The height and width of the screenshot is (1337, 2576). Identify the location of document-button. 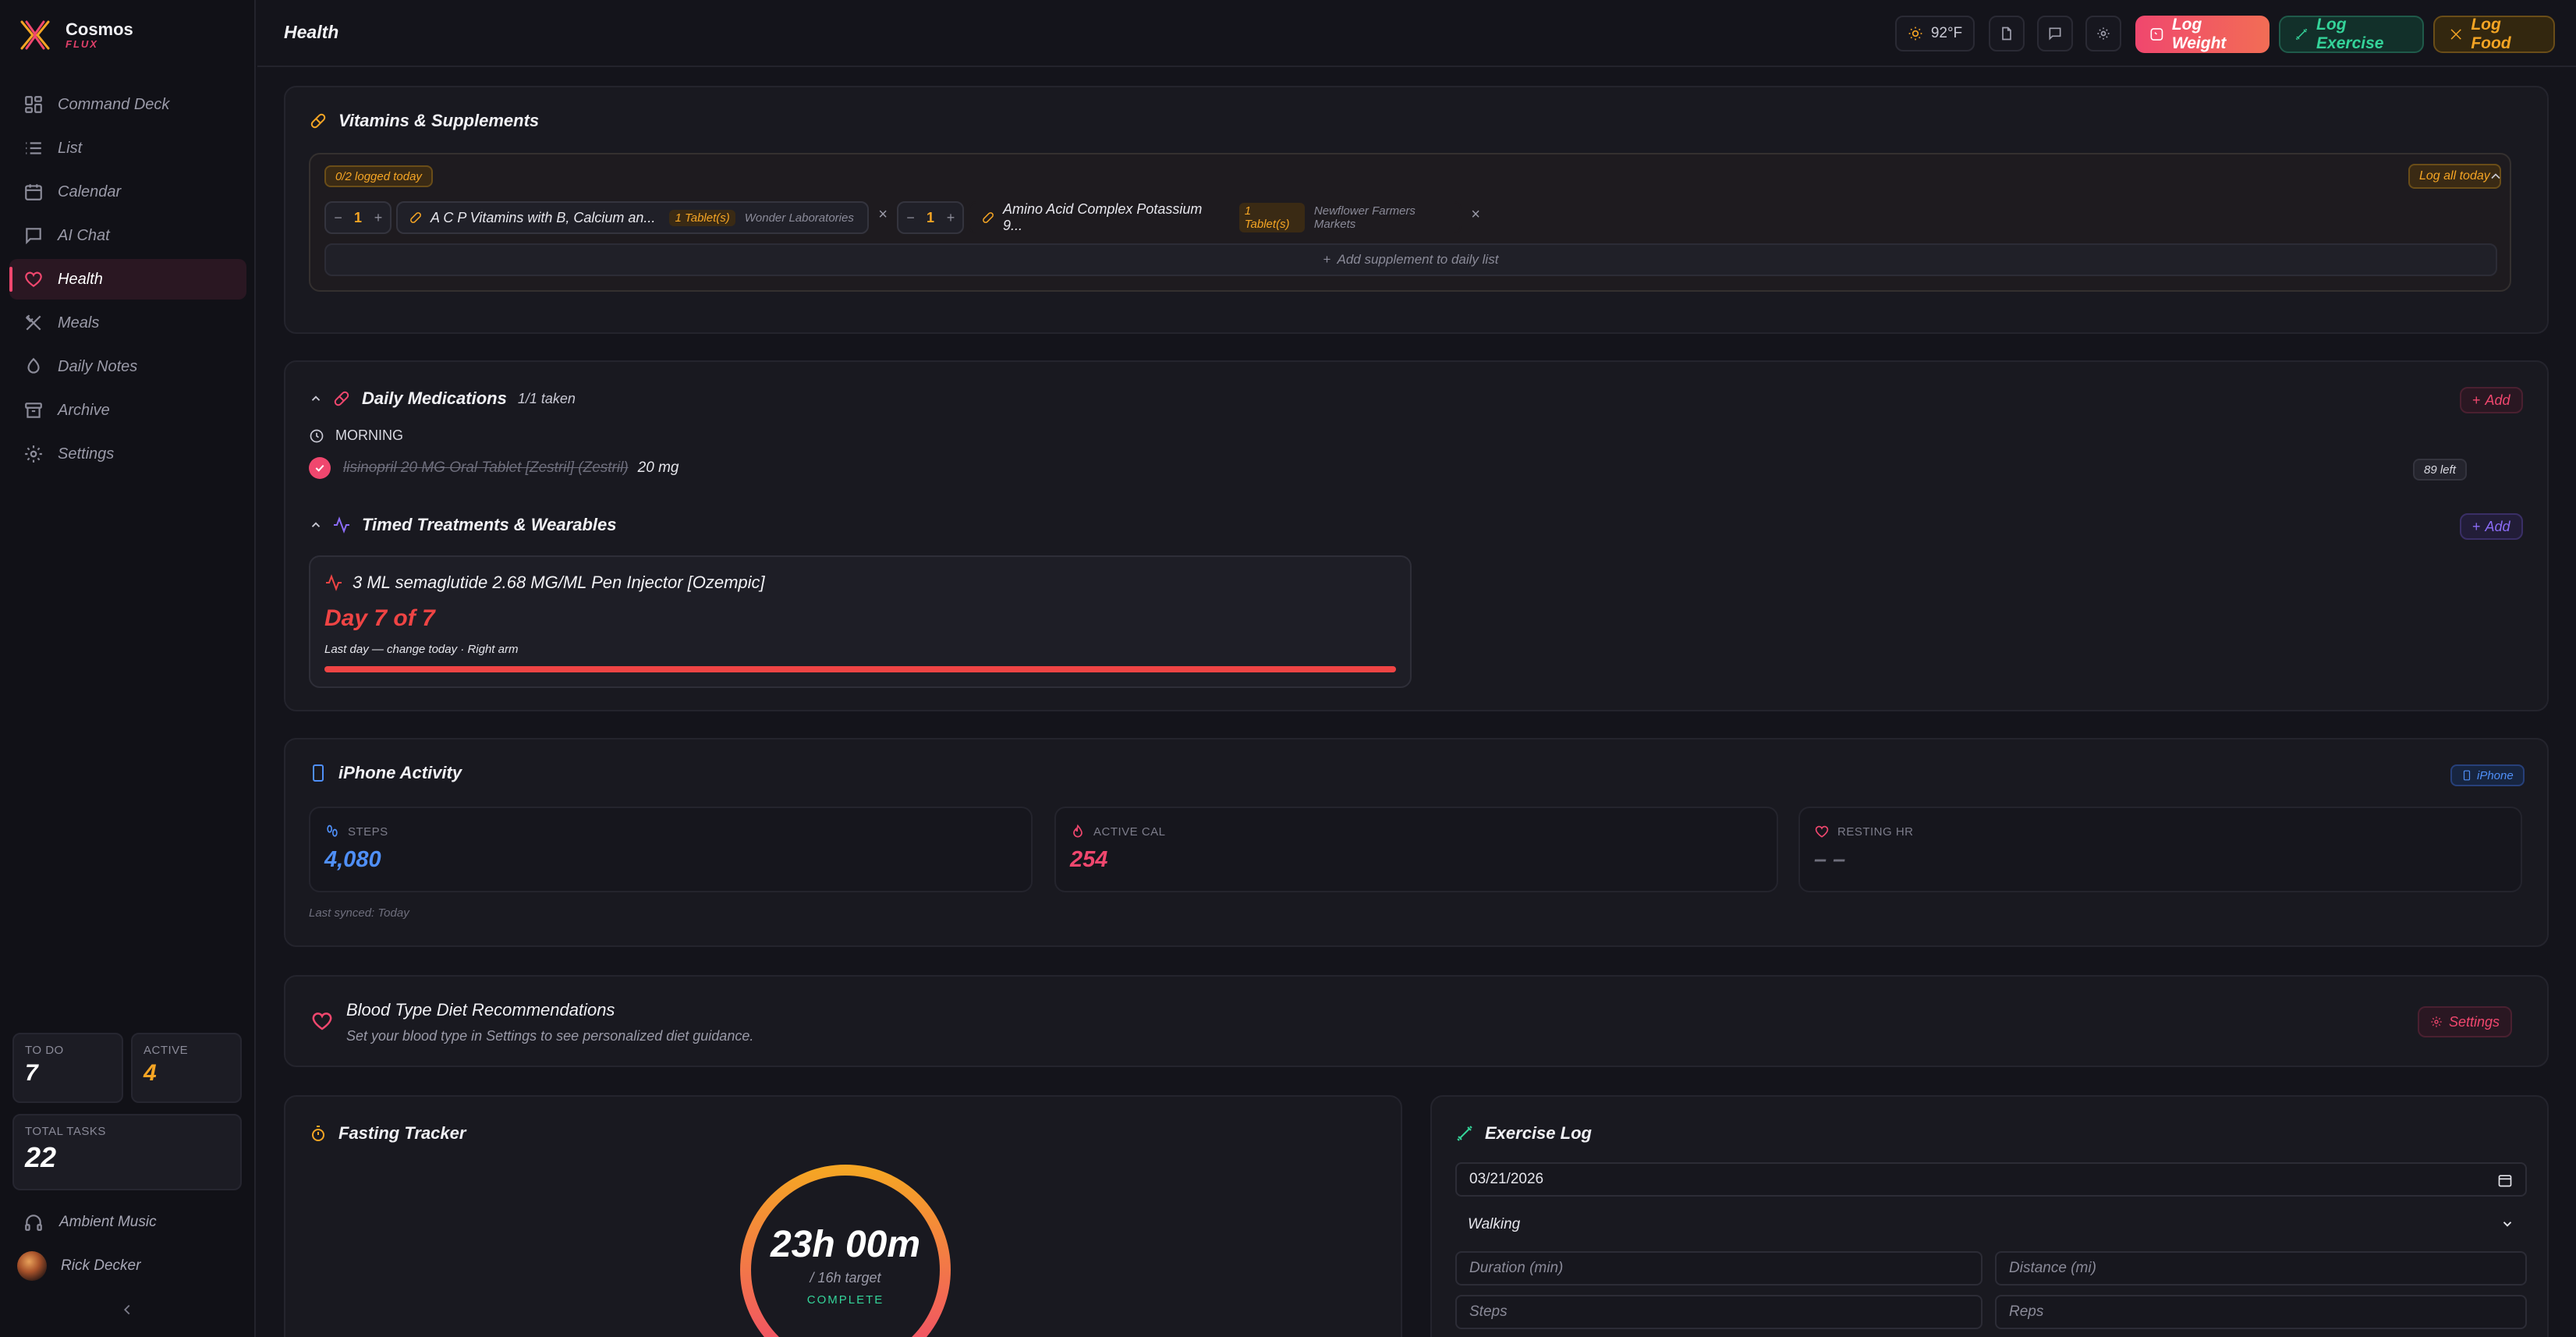
(2007, 33).